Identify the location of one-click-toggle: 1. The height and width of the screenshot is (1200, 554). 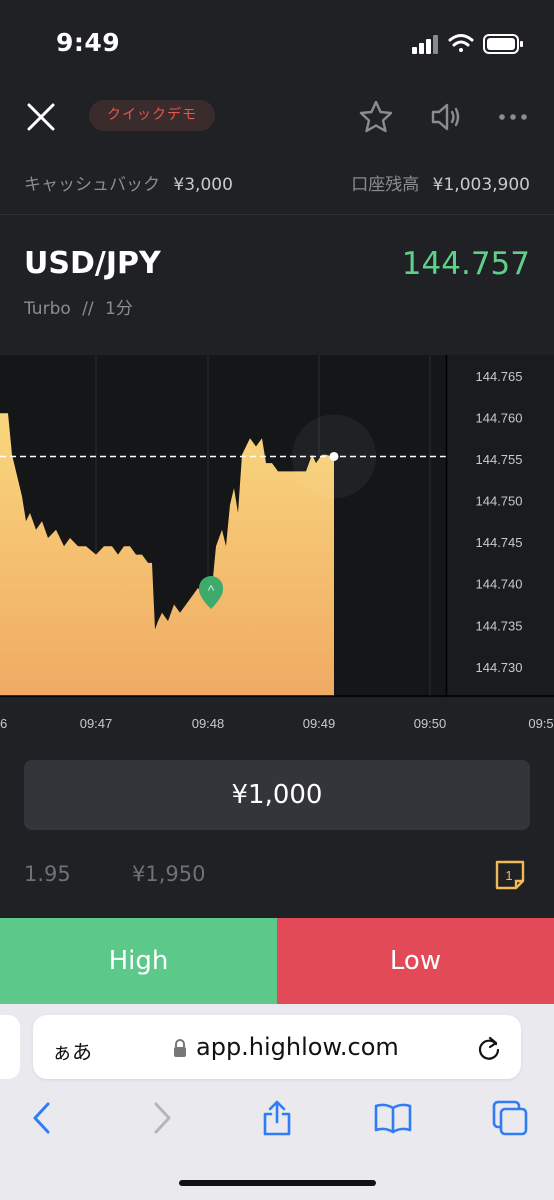
(510, 875).